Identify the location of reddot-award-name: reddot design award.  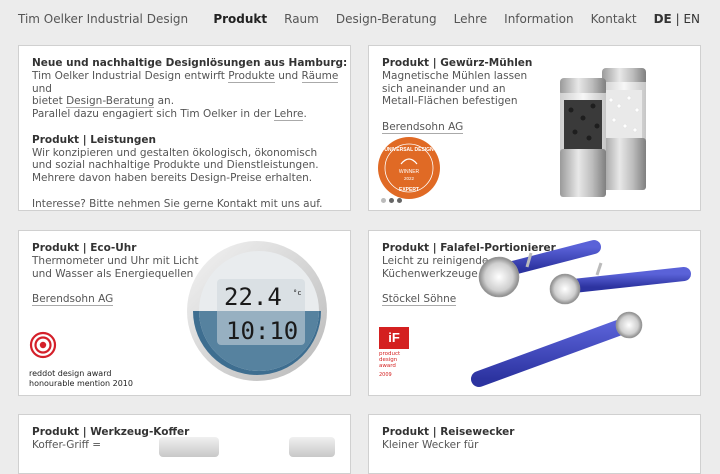
(70, 373).